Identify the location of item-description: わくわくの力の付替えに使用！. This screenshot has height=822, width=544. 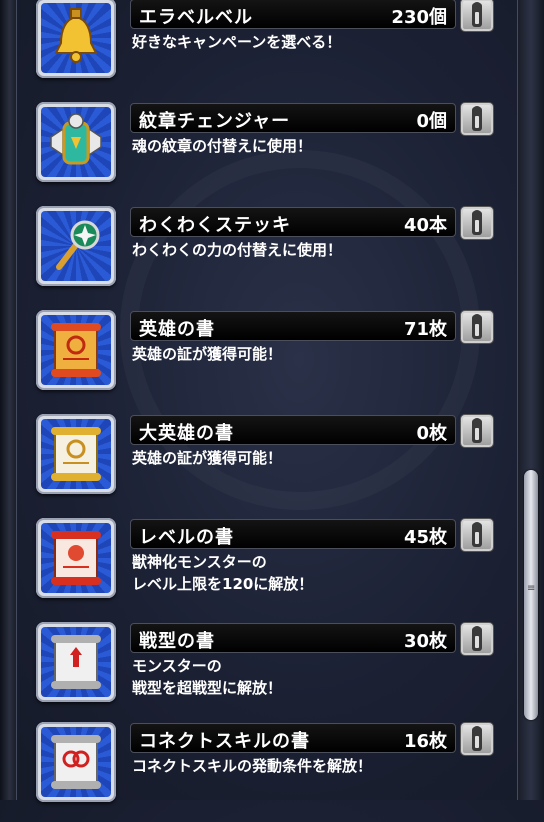
(237, 250).